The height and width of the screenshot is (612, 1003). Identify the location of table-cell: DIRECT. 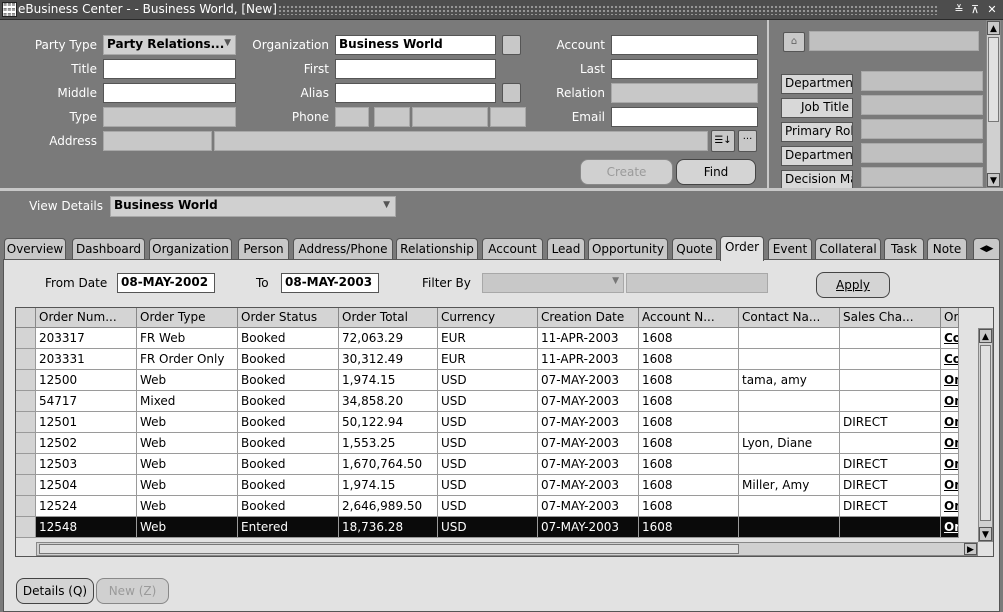
(890, 485).